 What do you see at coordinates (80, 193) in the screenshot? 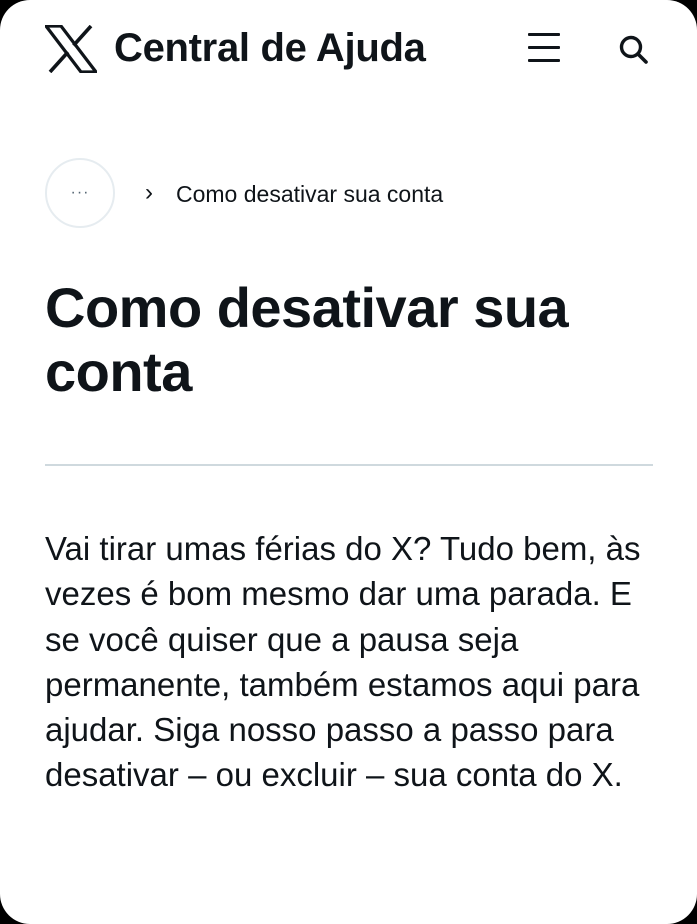
I see `breadcrumb-more-button: ···` at bounding box center [80, 193].